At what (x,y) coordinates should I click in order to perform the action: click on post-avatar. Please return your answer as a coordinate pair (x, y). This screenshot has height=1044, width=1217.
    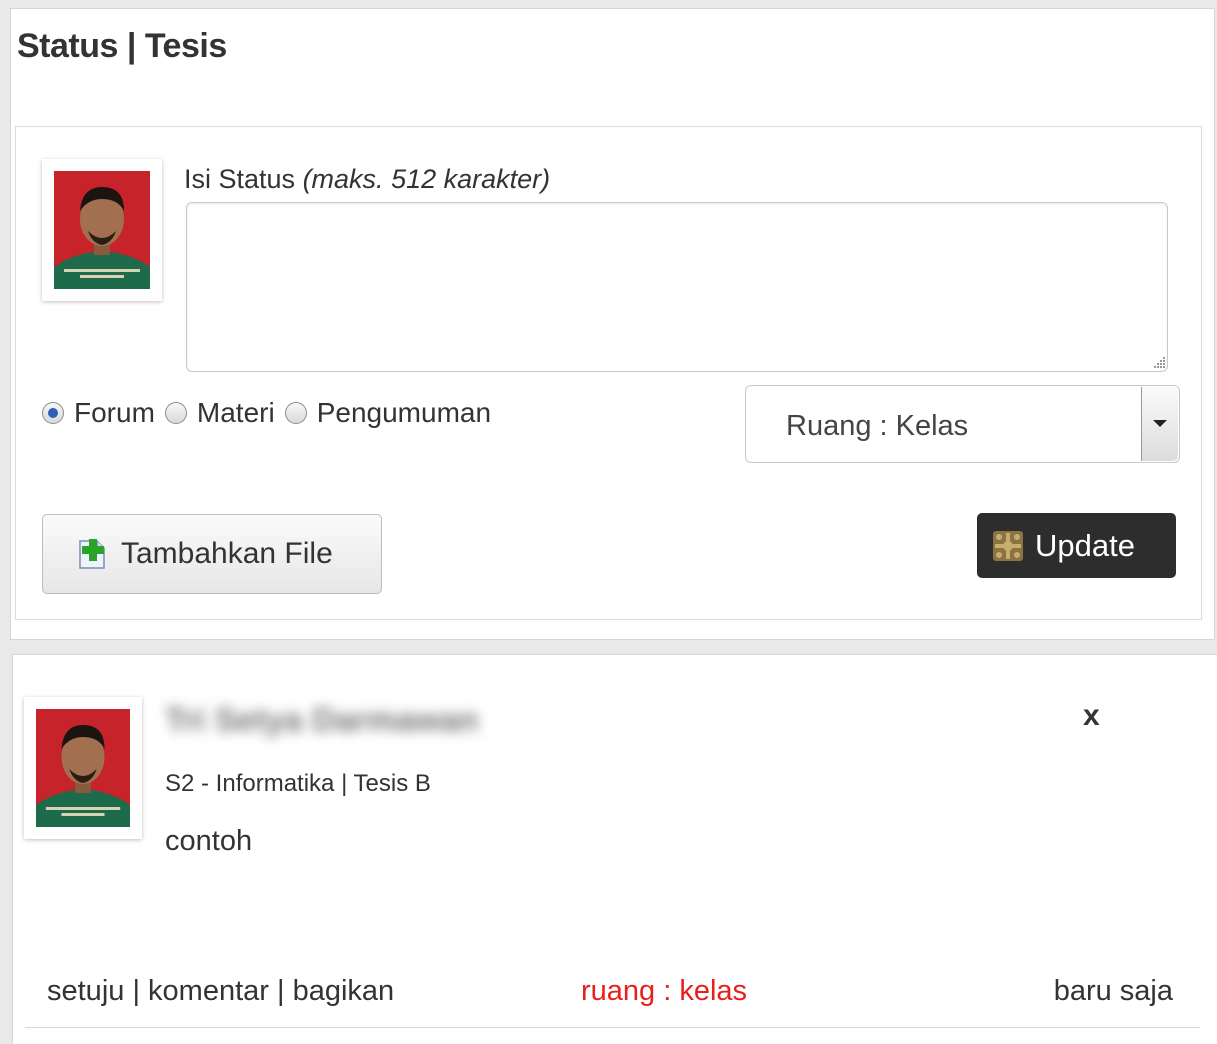
    Looking at the image, I should click on (83, 768).